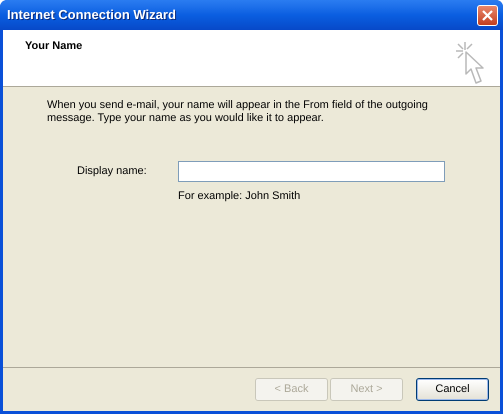 The image size is (503, 414). Describe the element at coordinates (311, 171) in the screenshot. I see `display-name-field` at that location.